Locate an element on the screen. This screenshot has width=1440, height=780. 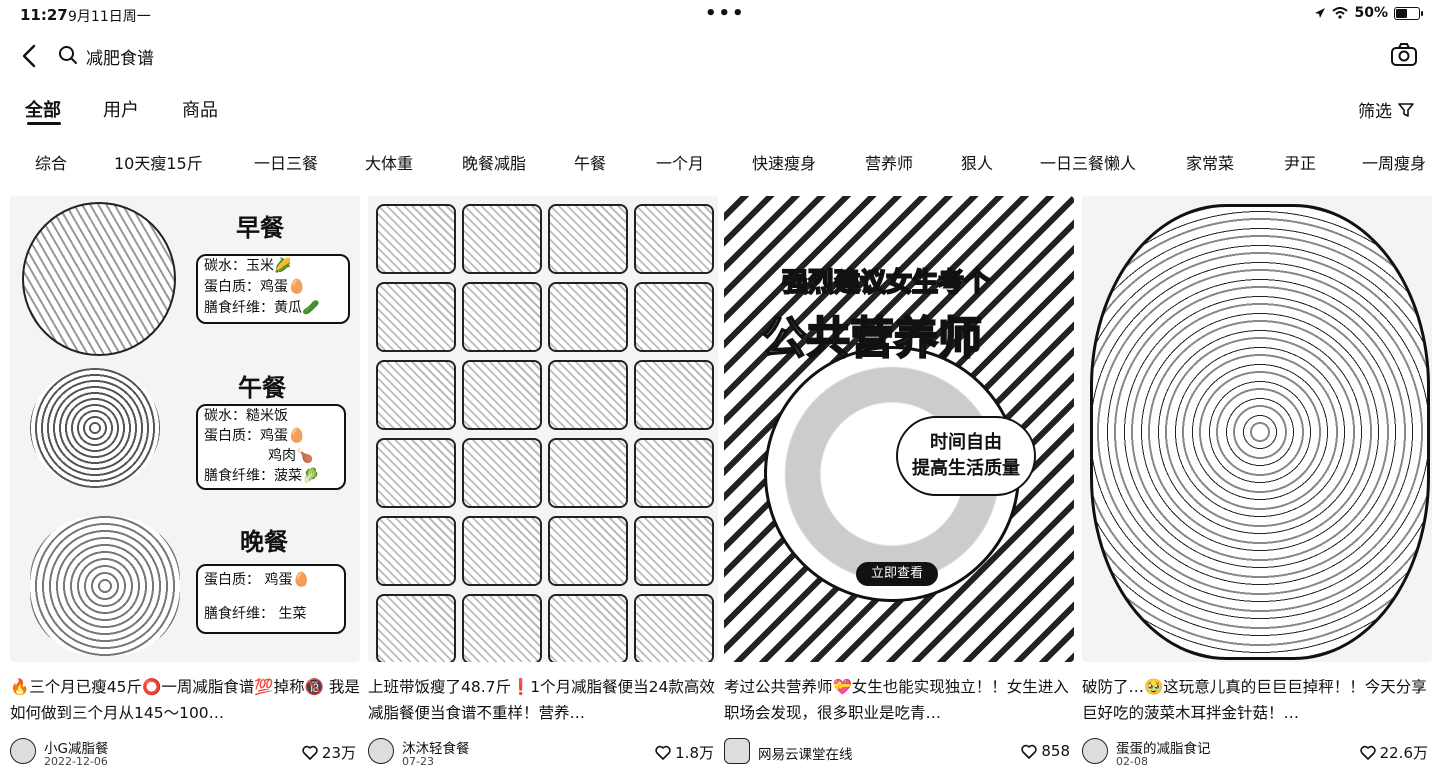
chip: 尹正 is located at coordinates (1300, 162).